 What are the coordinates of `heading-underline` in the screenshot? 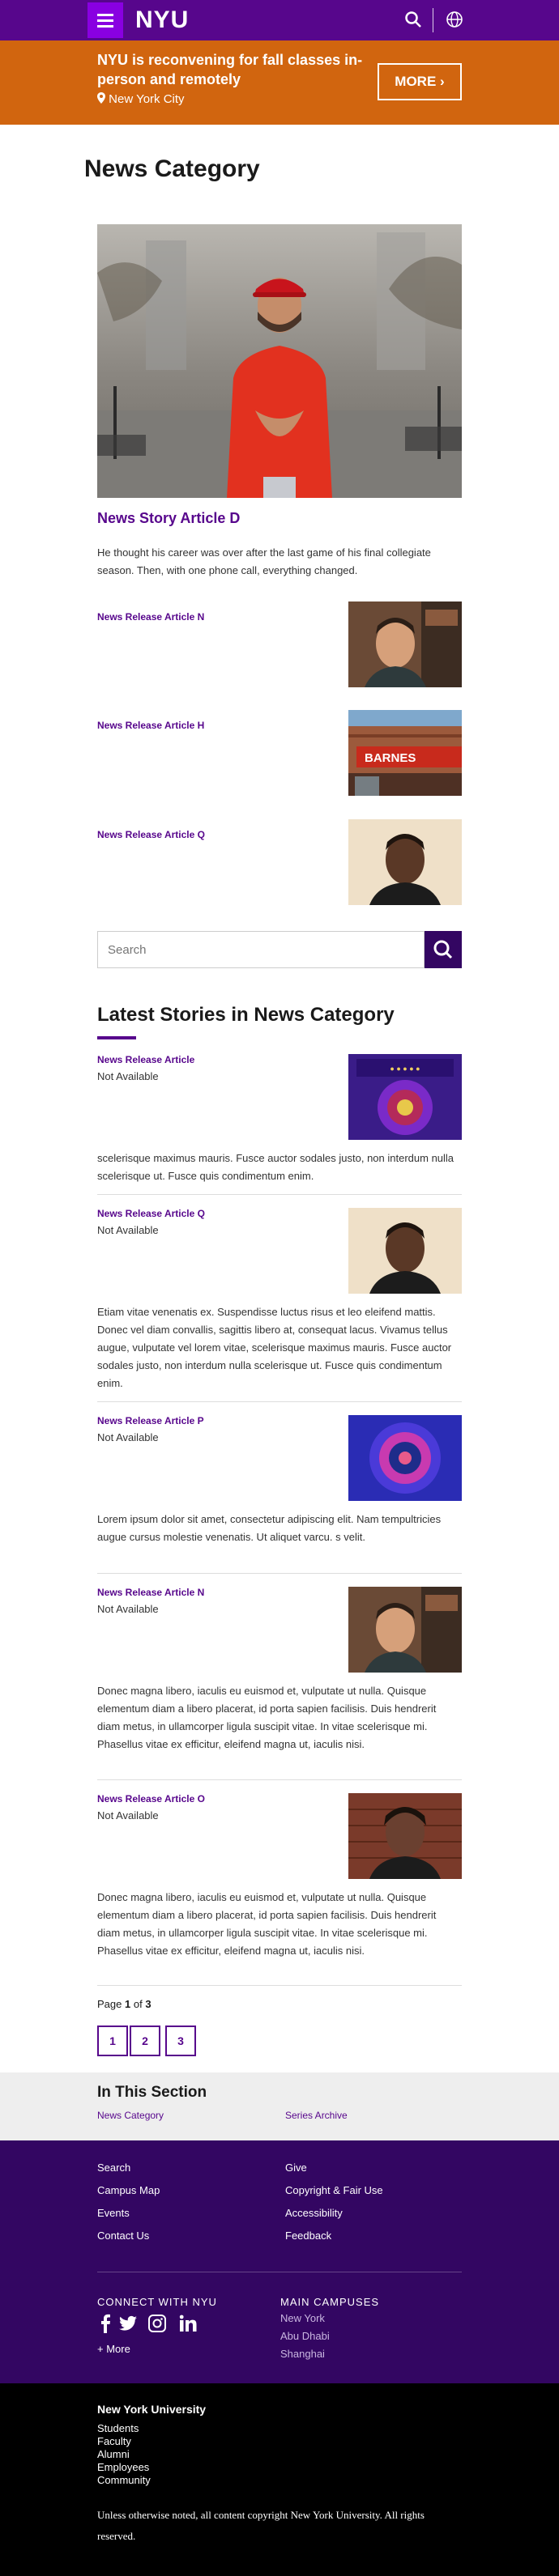 It's located at (117, 1037).